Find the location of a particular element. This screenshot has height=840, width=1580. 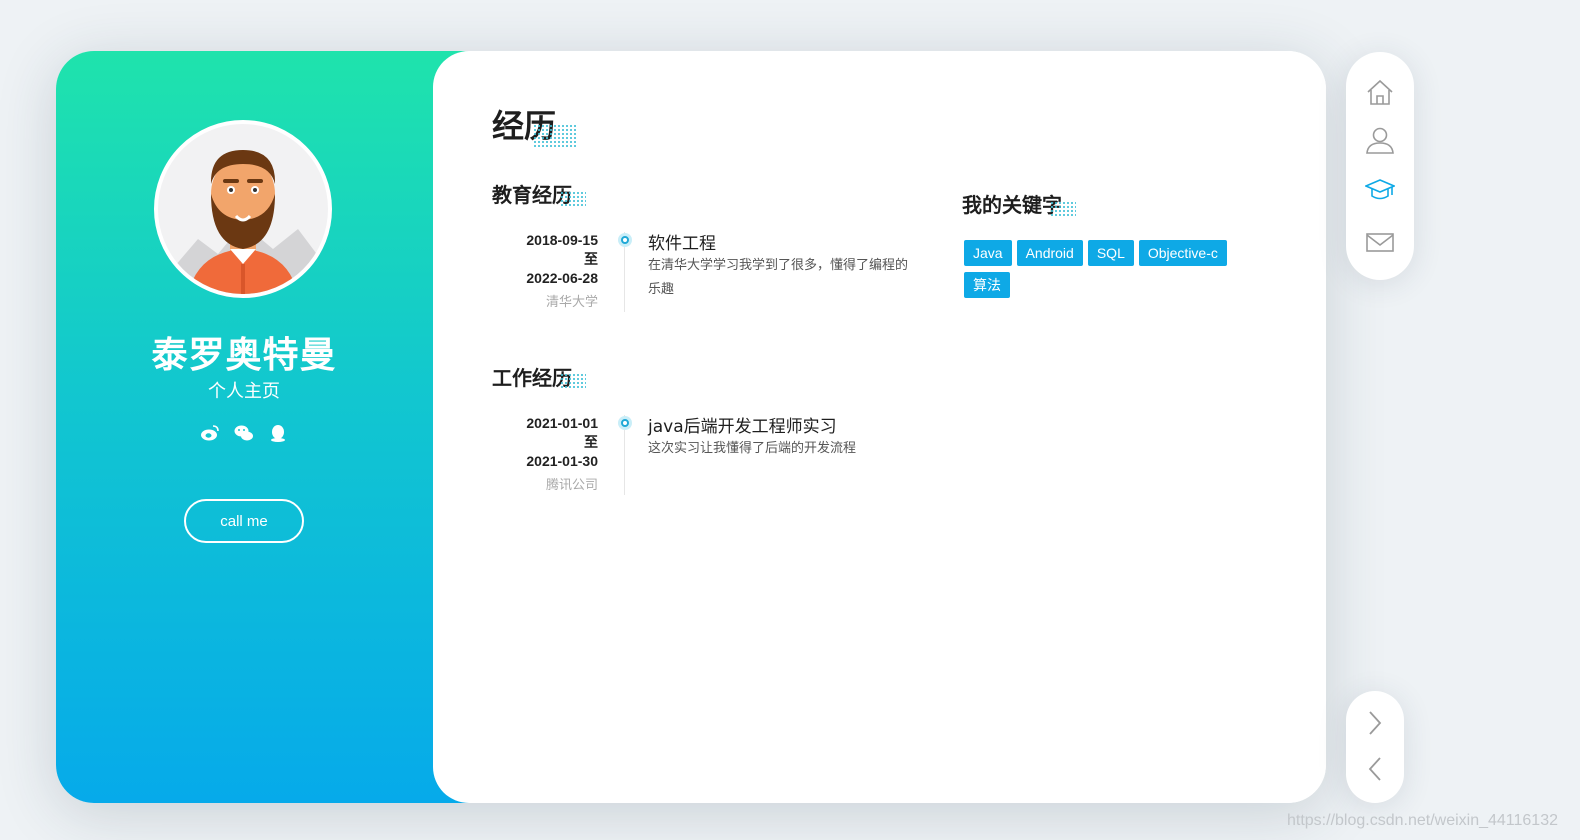

profile-subtitle: 个人主页 is located at coordinates (244, 391).